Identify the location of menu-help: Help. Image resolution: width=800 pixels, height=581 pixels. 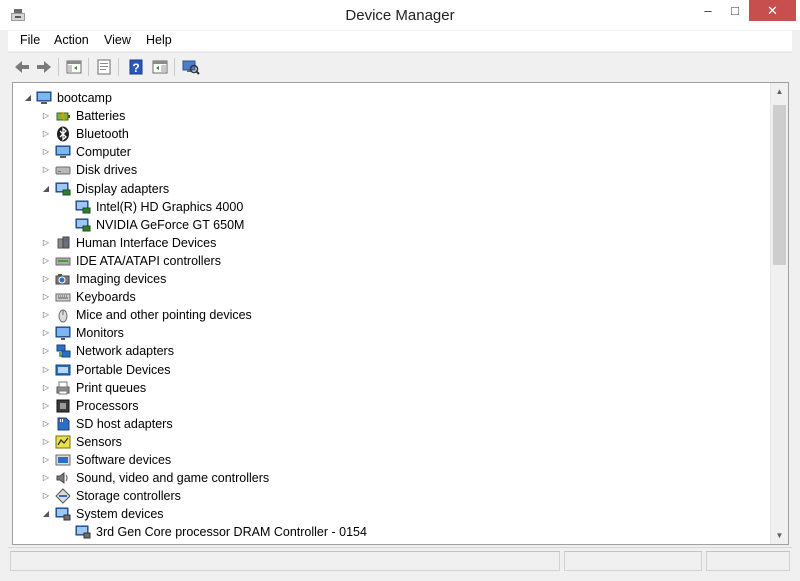
(159, 40).